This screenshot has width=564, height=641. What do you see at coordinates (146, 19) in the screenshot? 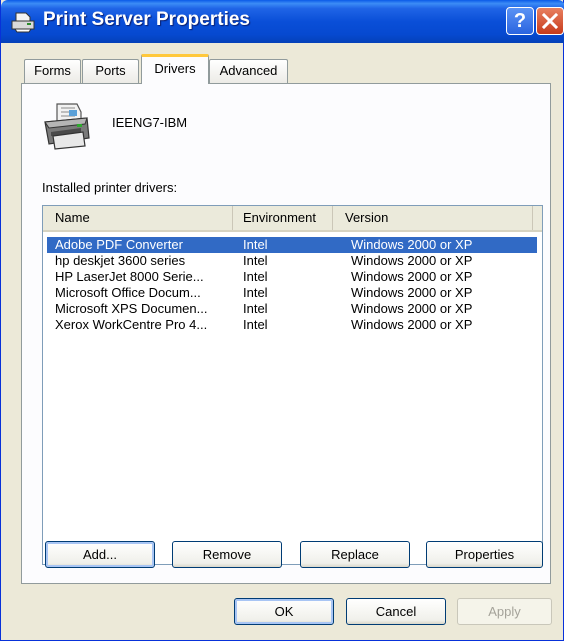
I see `window-title: Print Server Properties` at bounding box center [146, 19].